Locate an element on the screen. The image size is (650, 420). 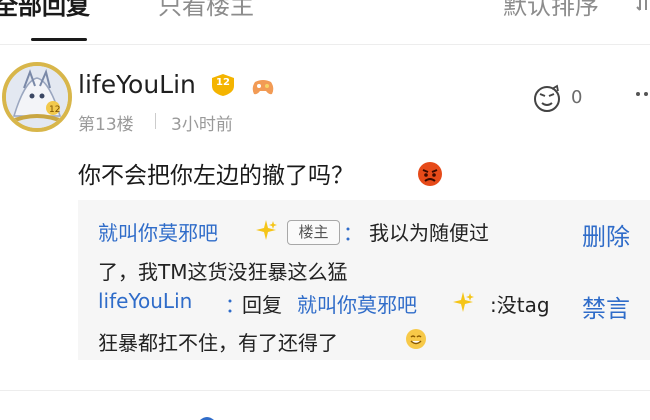
angry-emoji-icon is located at coordinates (430, 174).